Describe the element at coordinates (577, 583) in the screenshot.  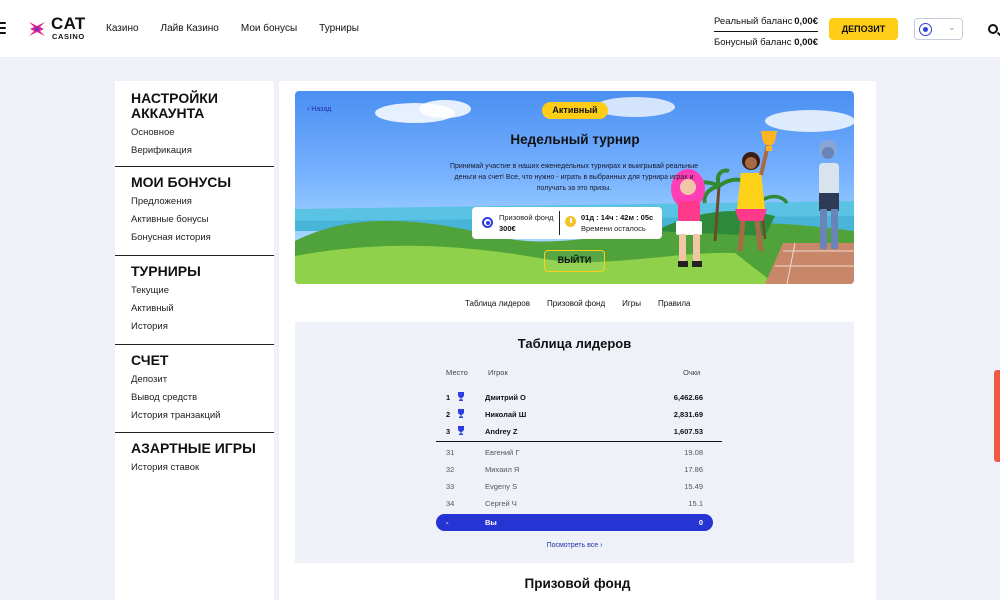
I see `prize-section-title: Призовой фонд` at that location.